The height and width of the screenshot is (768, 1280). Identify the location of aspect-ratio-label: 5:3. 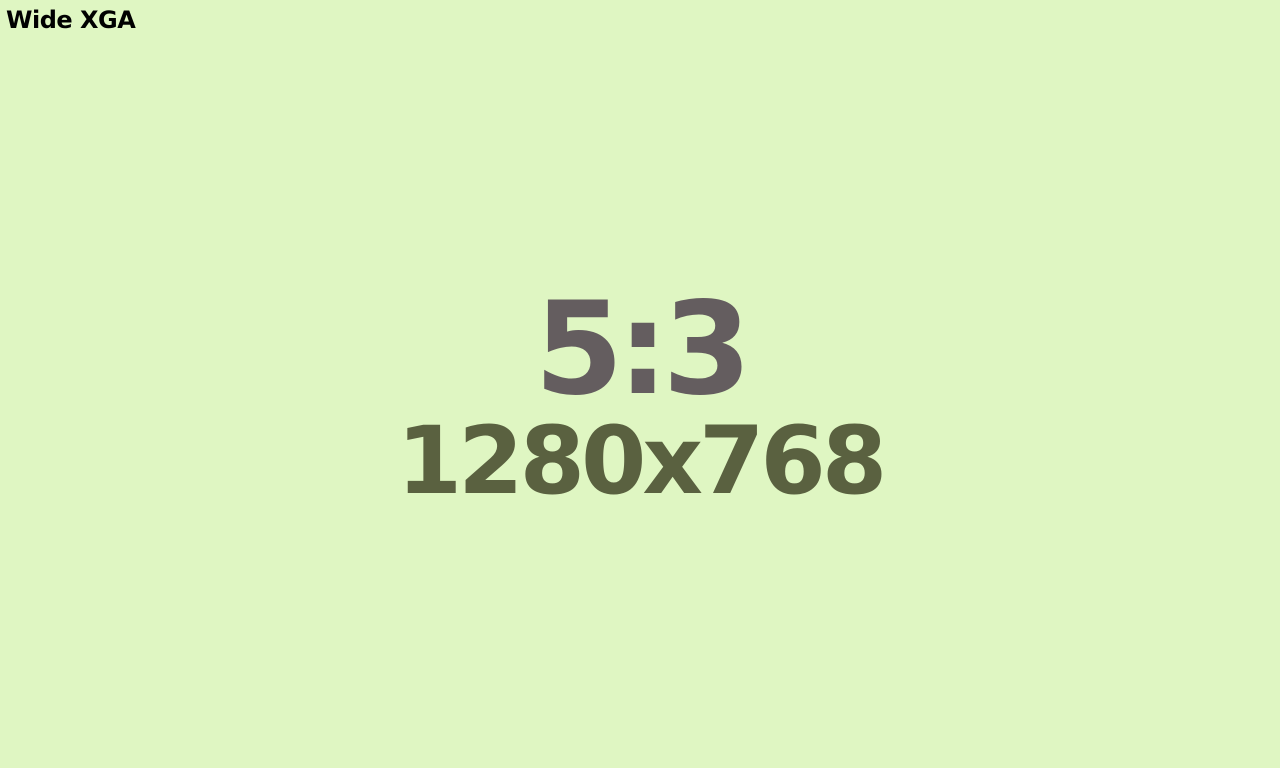
(642, 349).